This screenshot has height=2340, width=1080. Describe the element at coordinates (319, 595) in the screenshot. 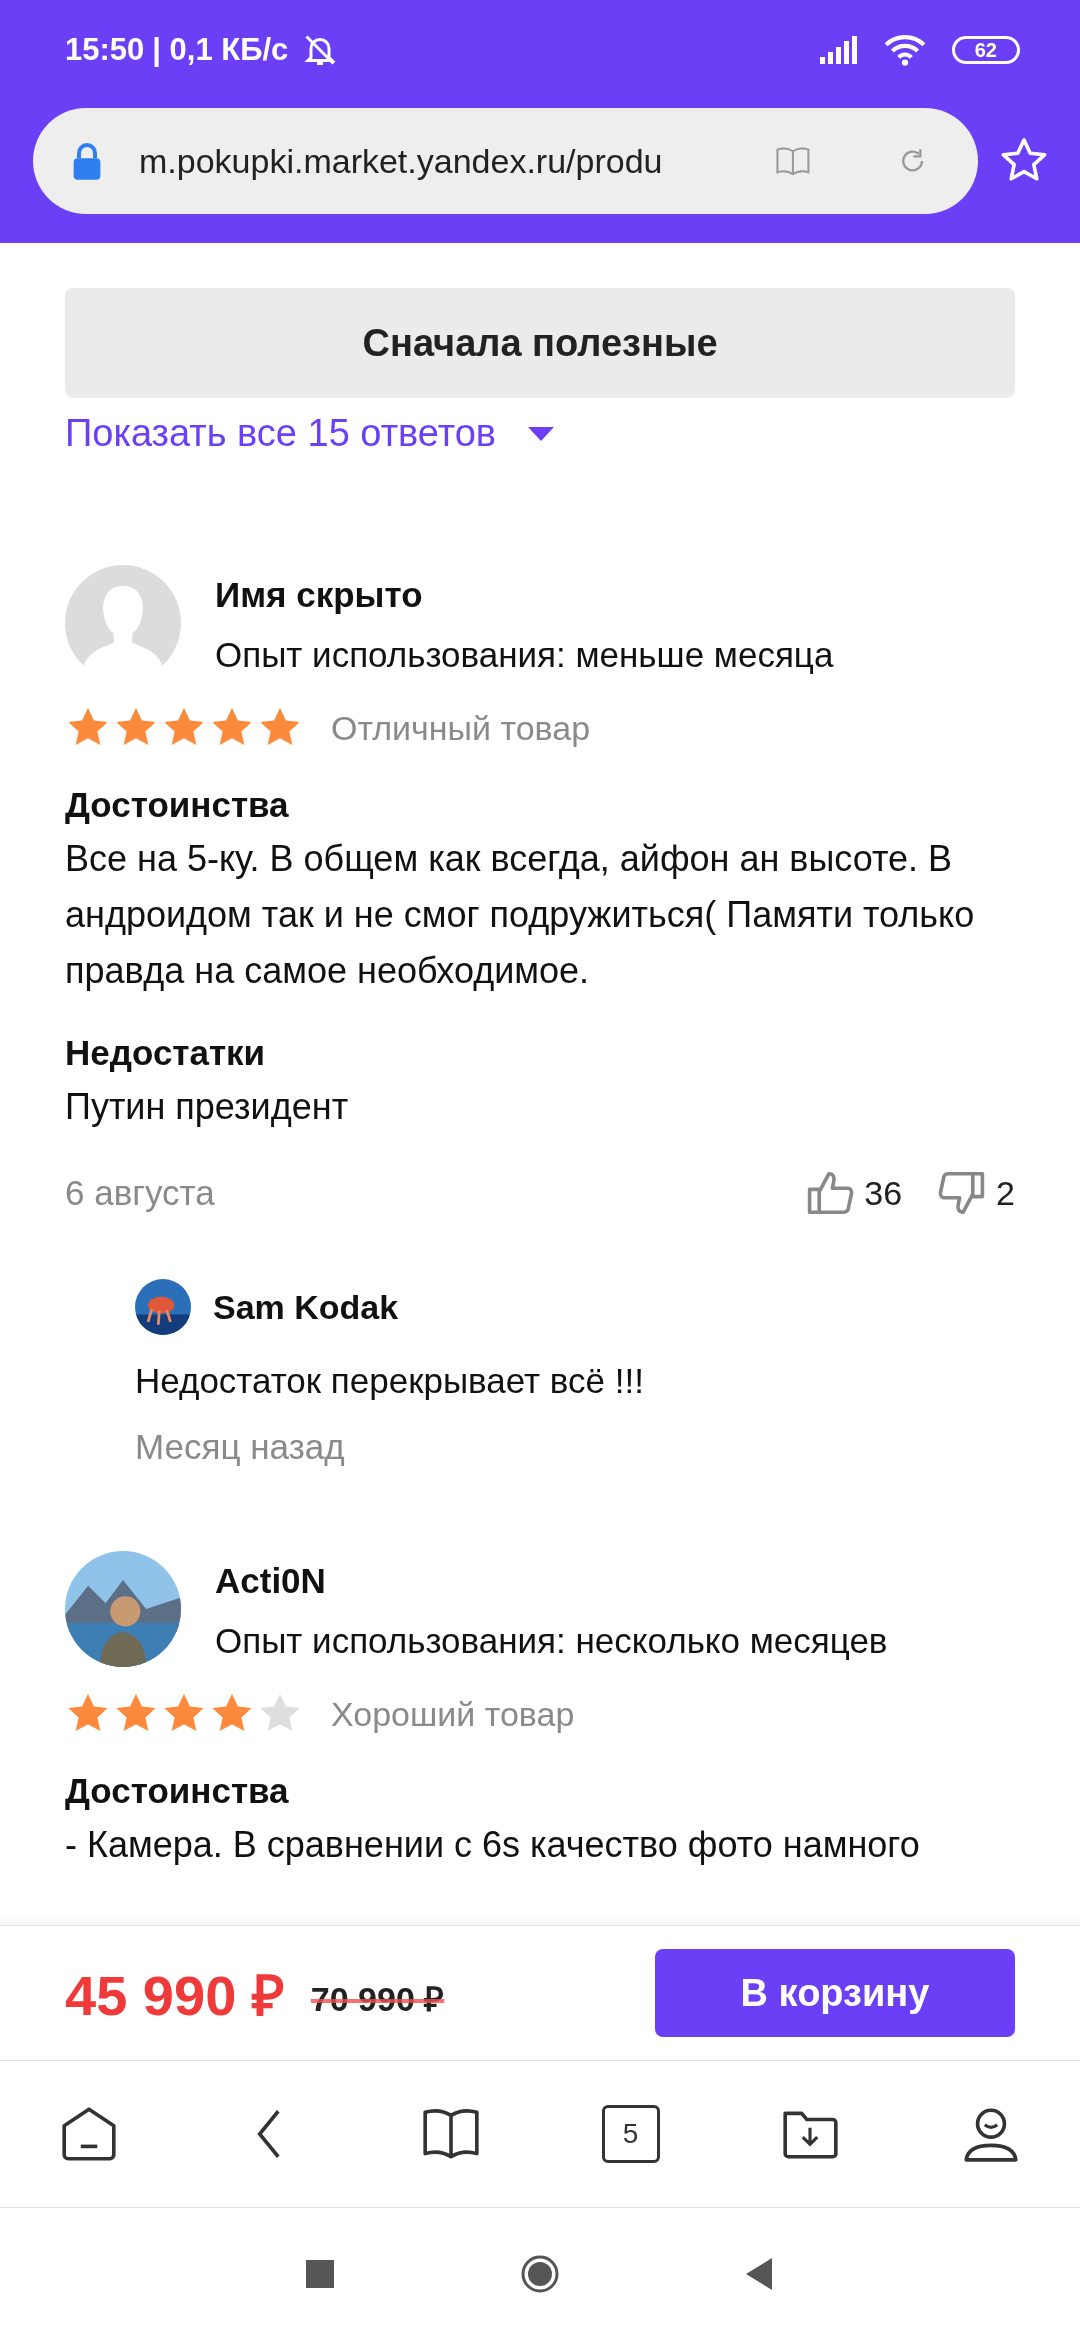

I see `reviewer-name: Имя скрыто` at that location.